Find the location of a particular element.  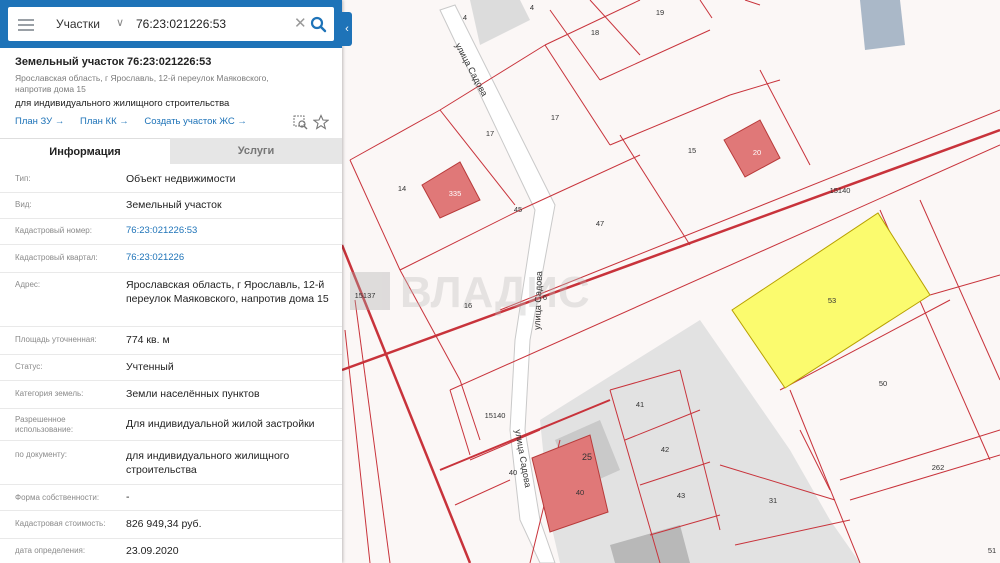

tabs: Информация Услуги is located at coordinates (171, 151).